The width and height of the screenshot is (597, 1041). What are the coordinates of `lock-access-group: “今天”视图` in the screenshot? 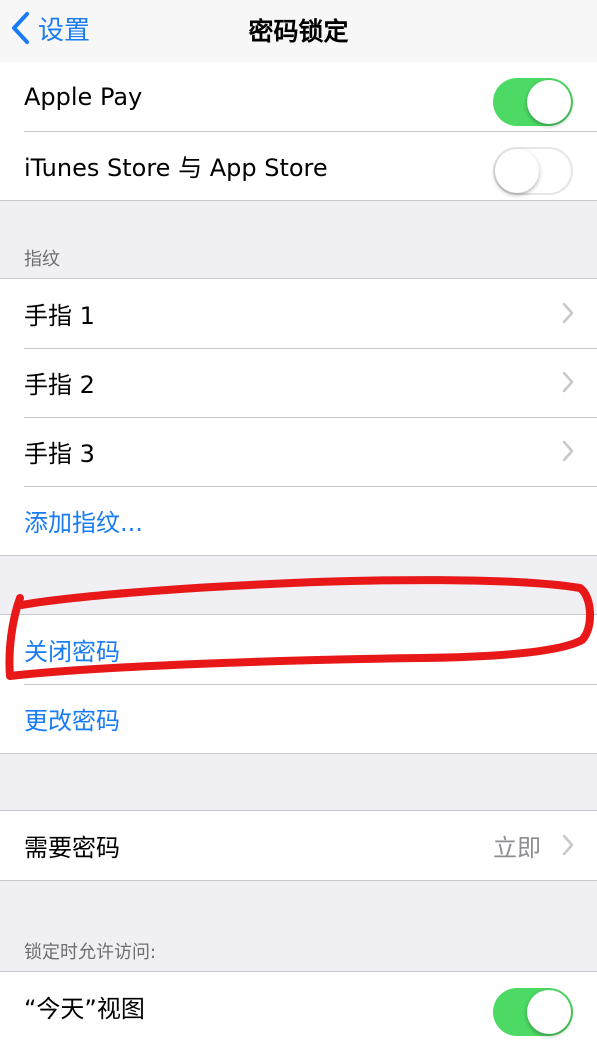 It's located at (298, 1006).